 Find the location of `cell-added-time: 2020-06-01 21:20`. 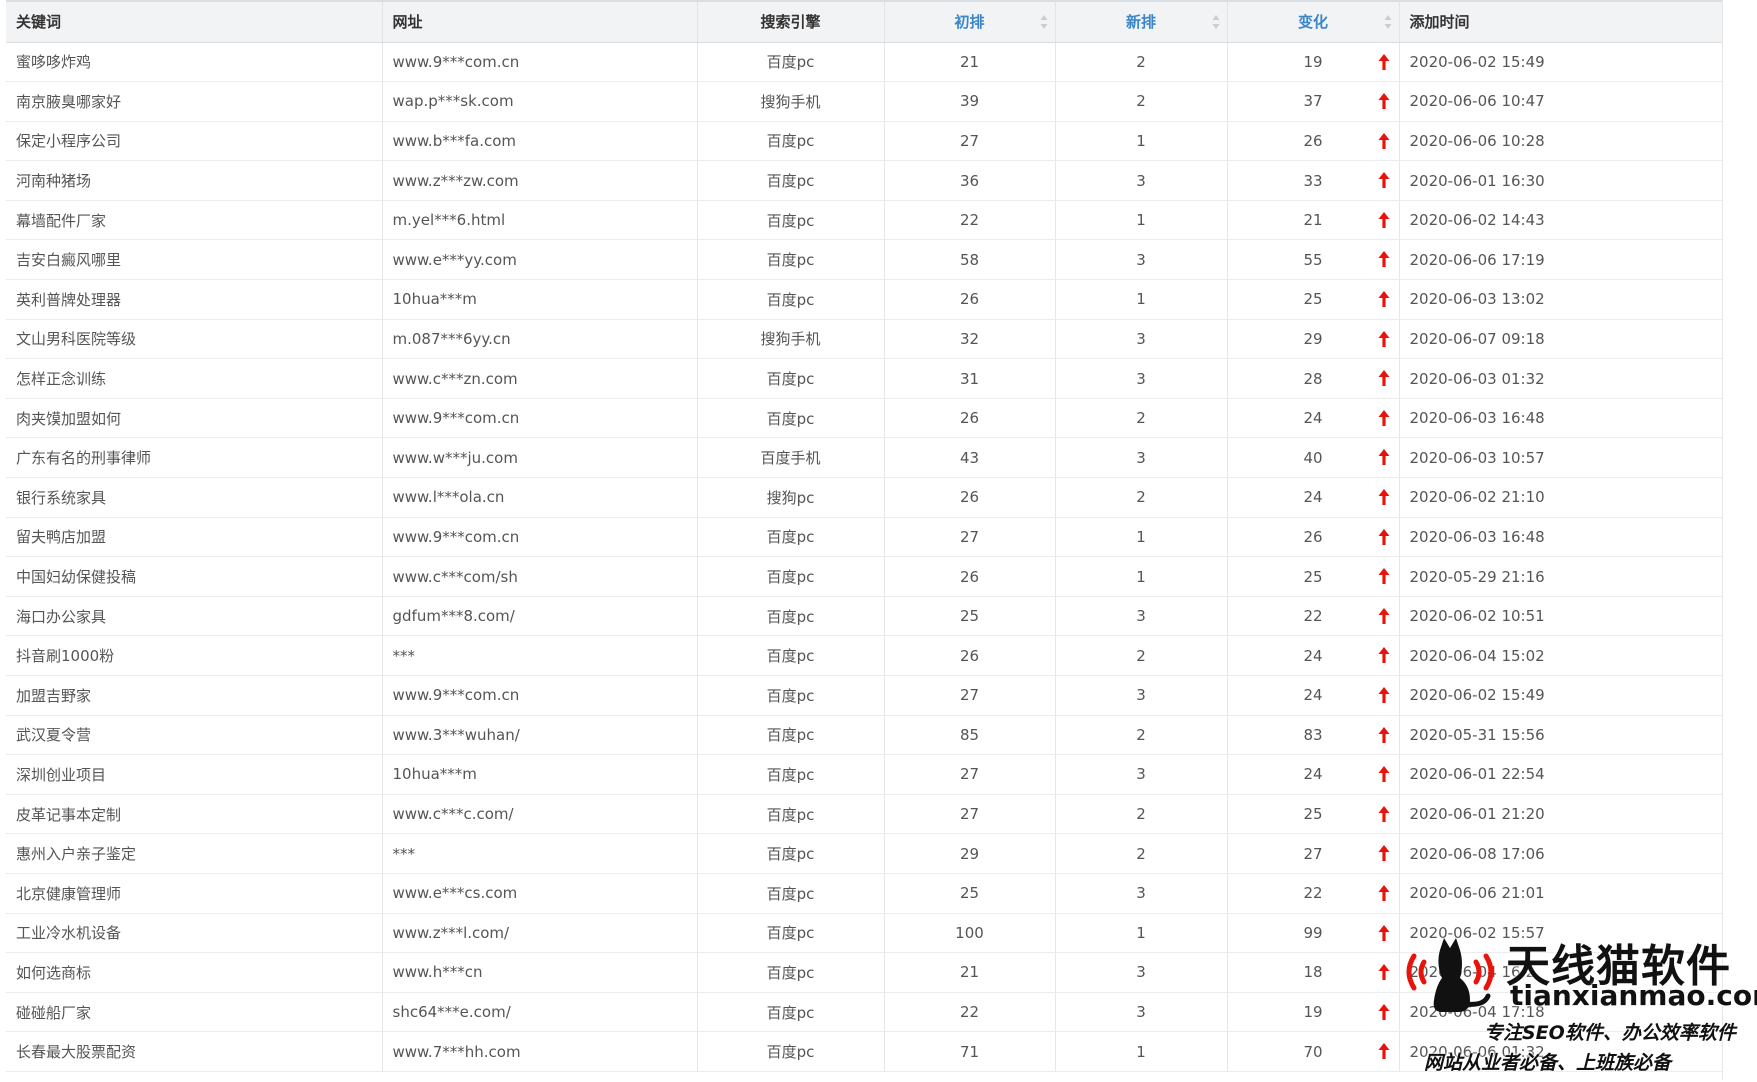

cell-added-time: 2020-06-01 21:20 is located at coordinates (1560, 814).